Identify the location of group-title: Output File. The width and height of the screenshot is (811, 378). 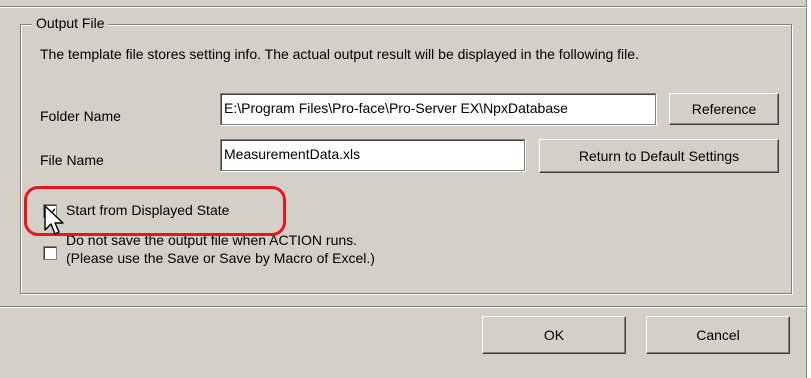
(70, 23).